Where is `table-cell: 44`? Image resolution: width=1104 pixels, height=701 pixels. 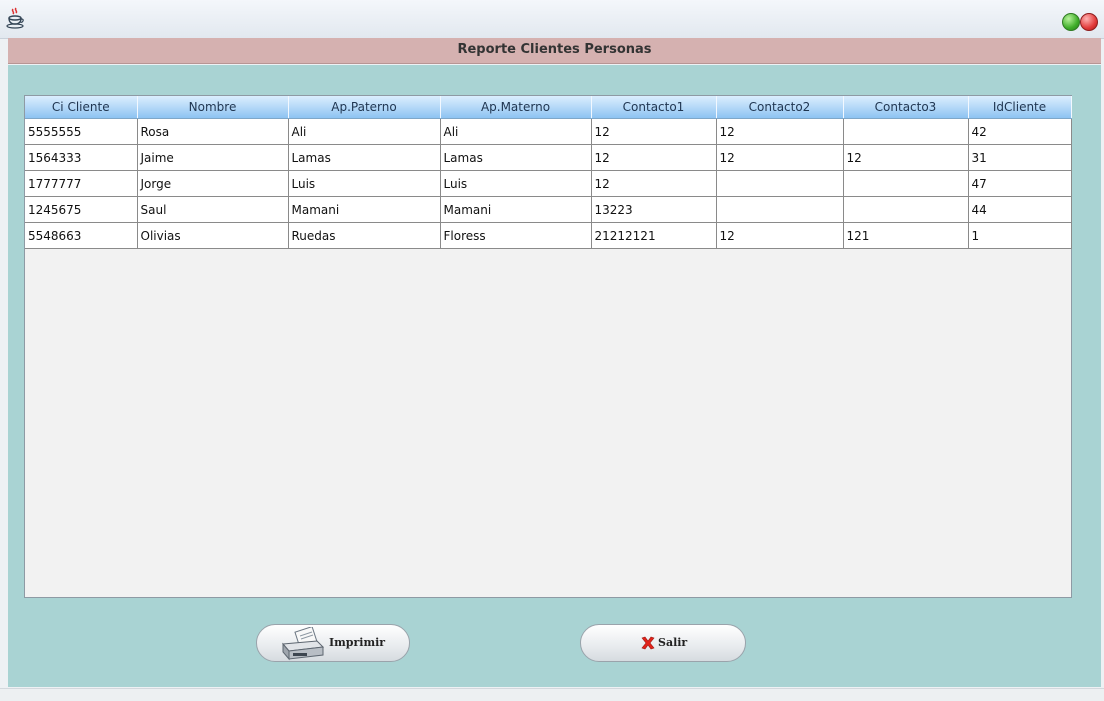
table-cell: 44 is located at coordinates (1020, 209).